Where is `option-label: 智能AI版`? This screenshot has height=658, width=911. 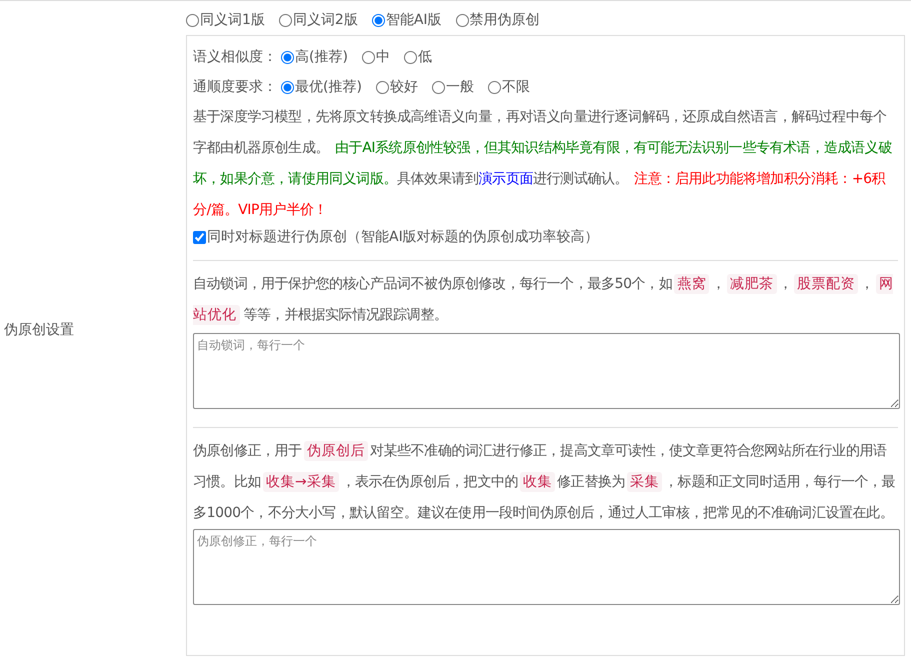
option-label: 智能AI版 is located at coordinates (414, 20).